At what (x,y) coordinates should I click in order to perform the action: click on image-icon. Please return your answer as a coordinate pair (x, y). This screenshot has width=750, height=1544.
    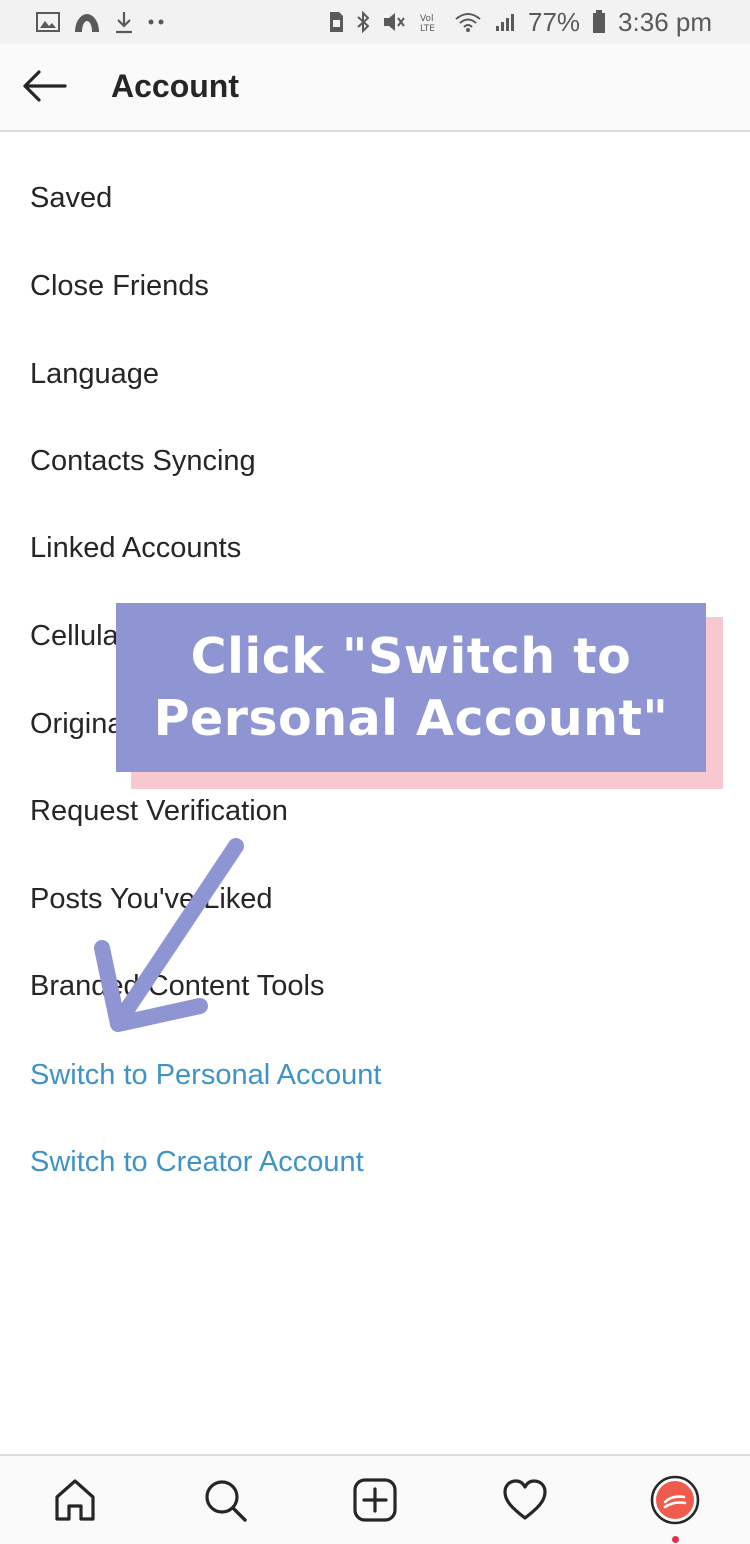
    Looking at the image, I should click on (48, 22).